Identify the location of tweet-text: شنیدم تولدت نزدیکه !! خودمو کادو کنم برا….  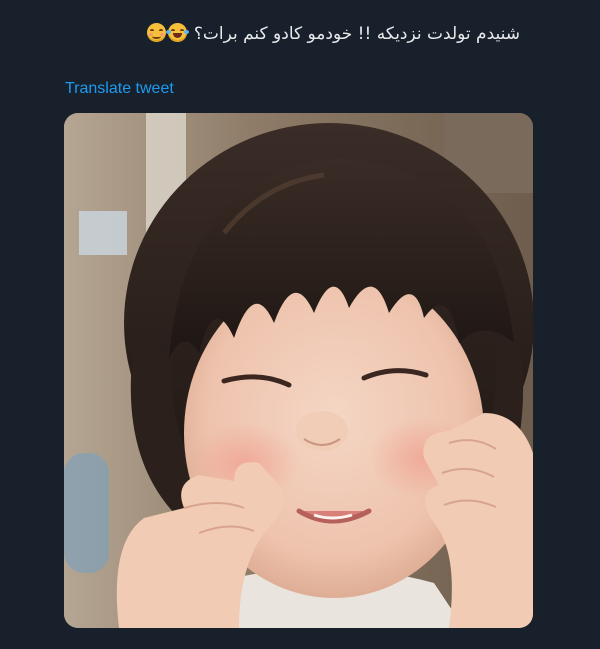
(356, 34).